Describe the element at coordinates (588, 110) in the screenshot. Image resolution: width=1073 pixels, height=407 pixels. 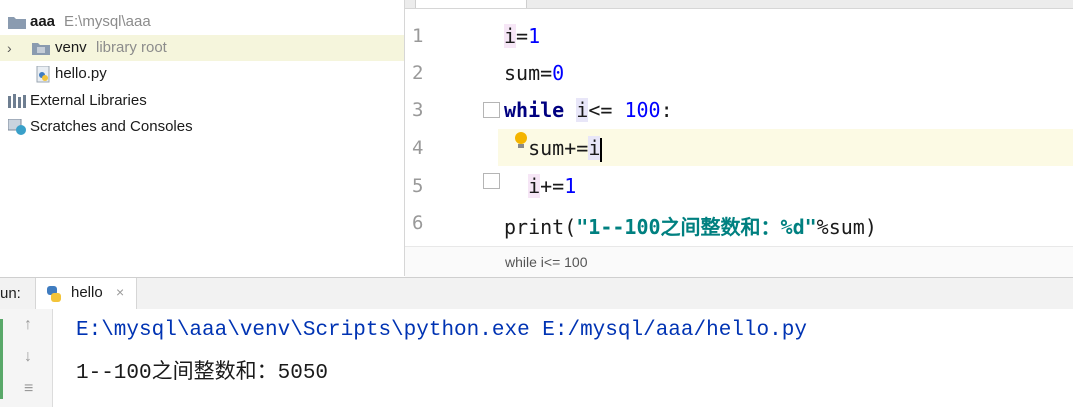
I see `code-line-3: while i<= 100:` at that location.